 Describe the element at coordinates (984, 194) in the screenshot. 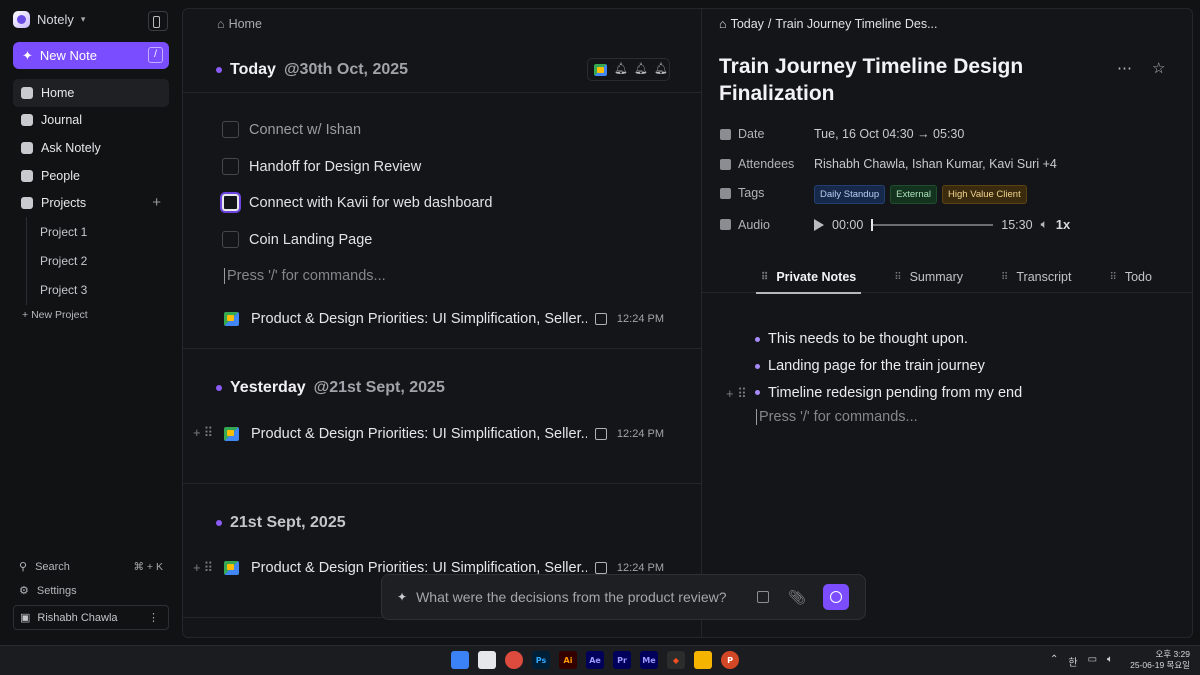

I see `tag-badge: High Value Client` at that location.